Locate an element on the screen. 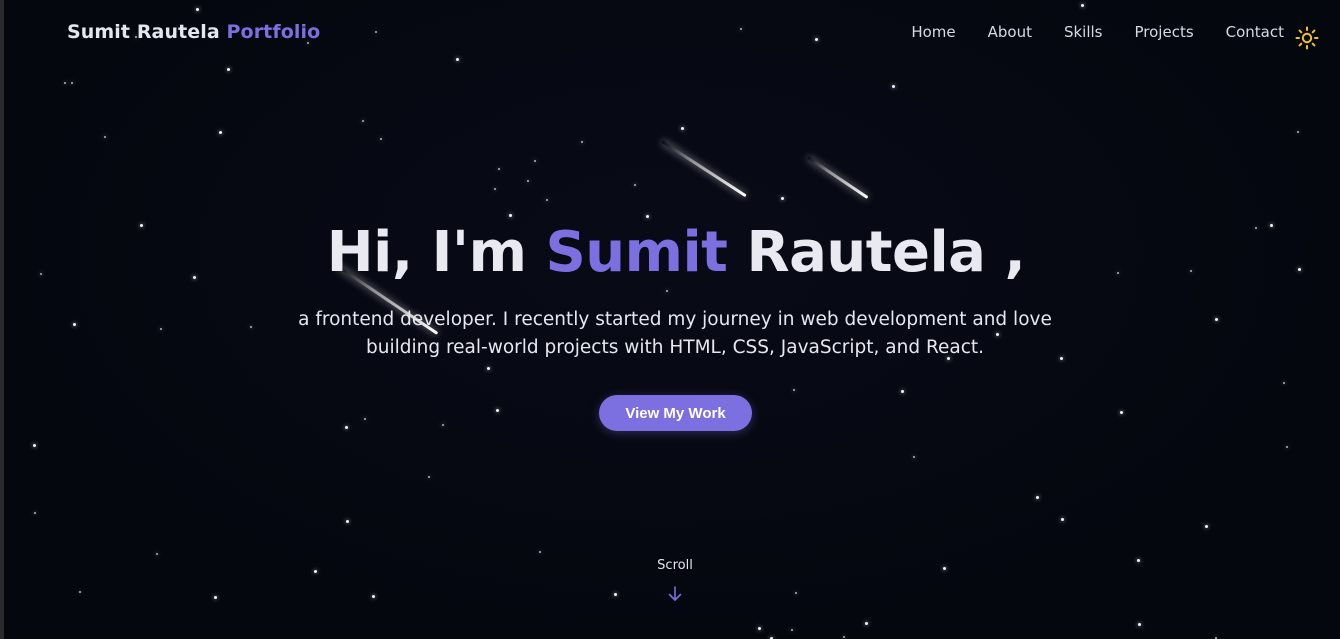 The height and width of the screenshot is (639, 1340). nav-link-about: About is located at coordinates (1010, 32).